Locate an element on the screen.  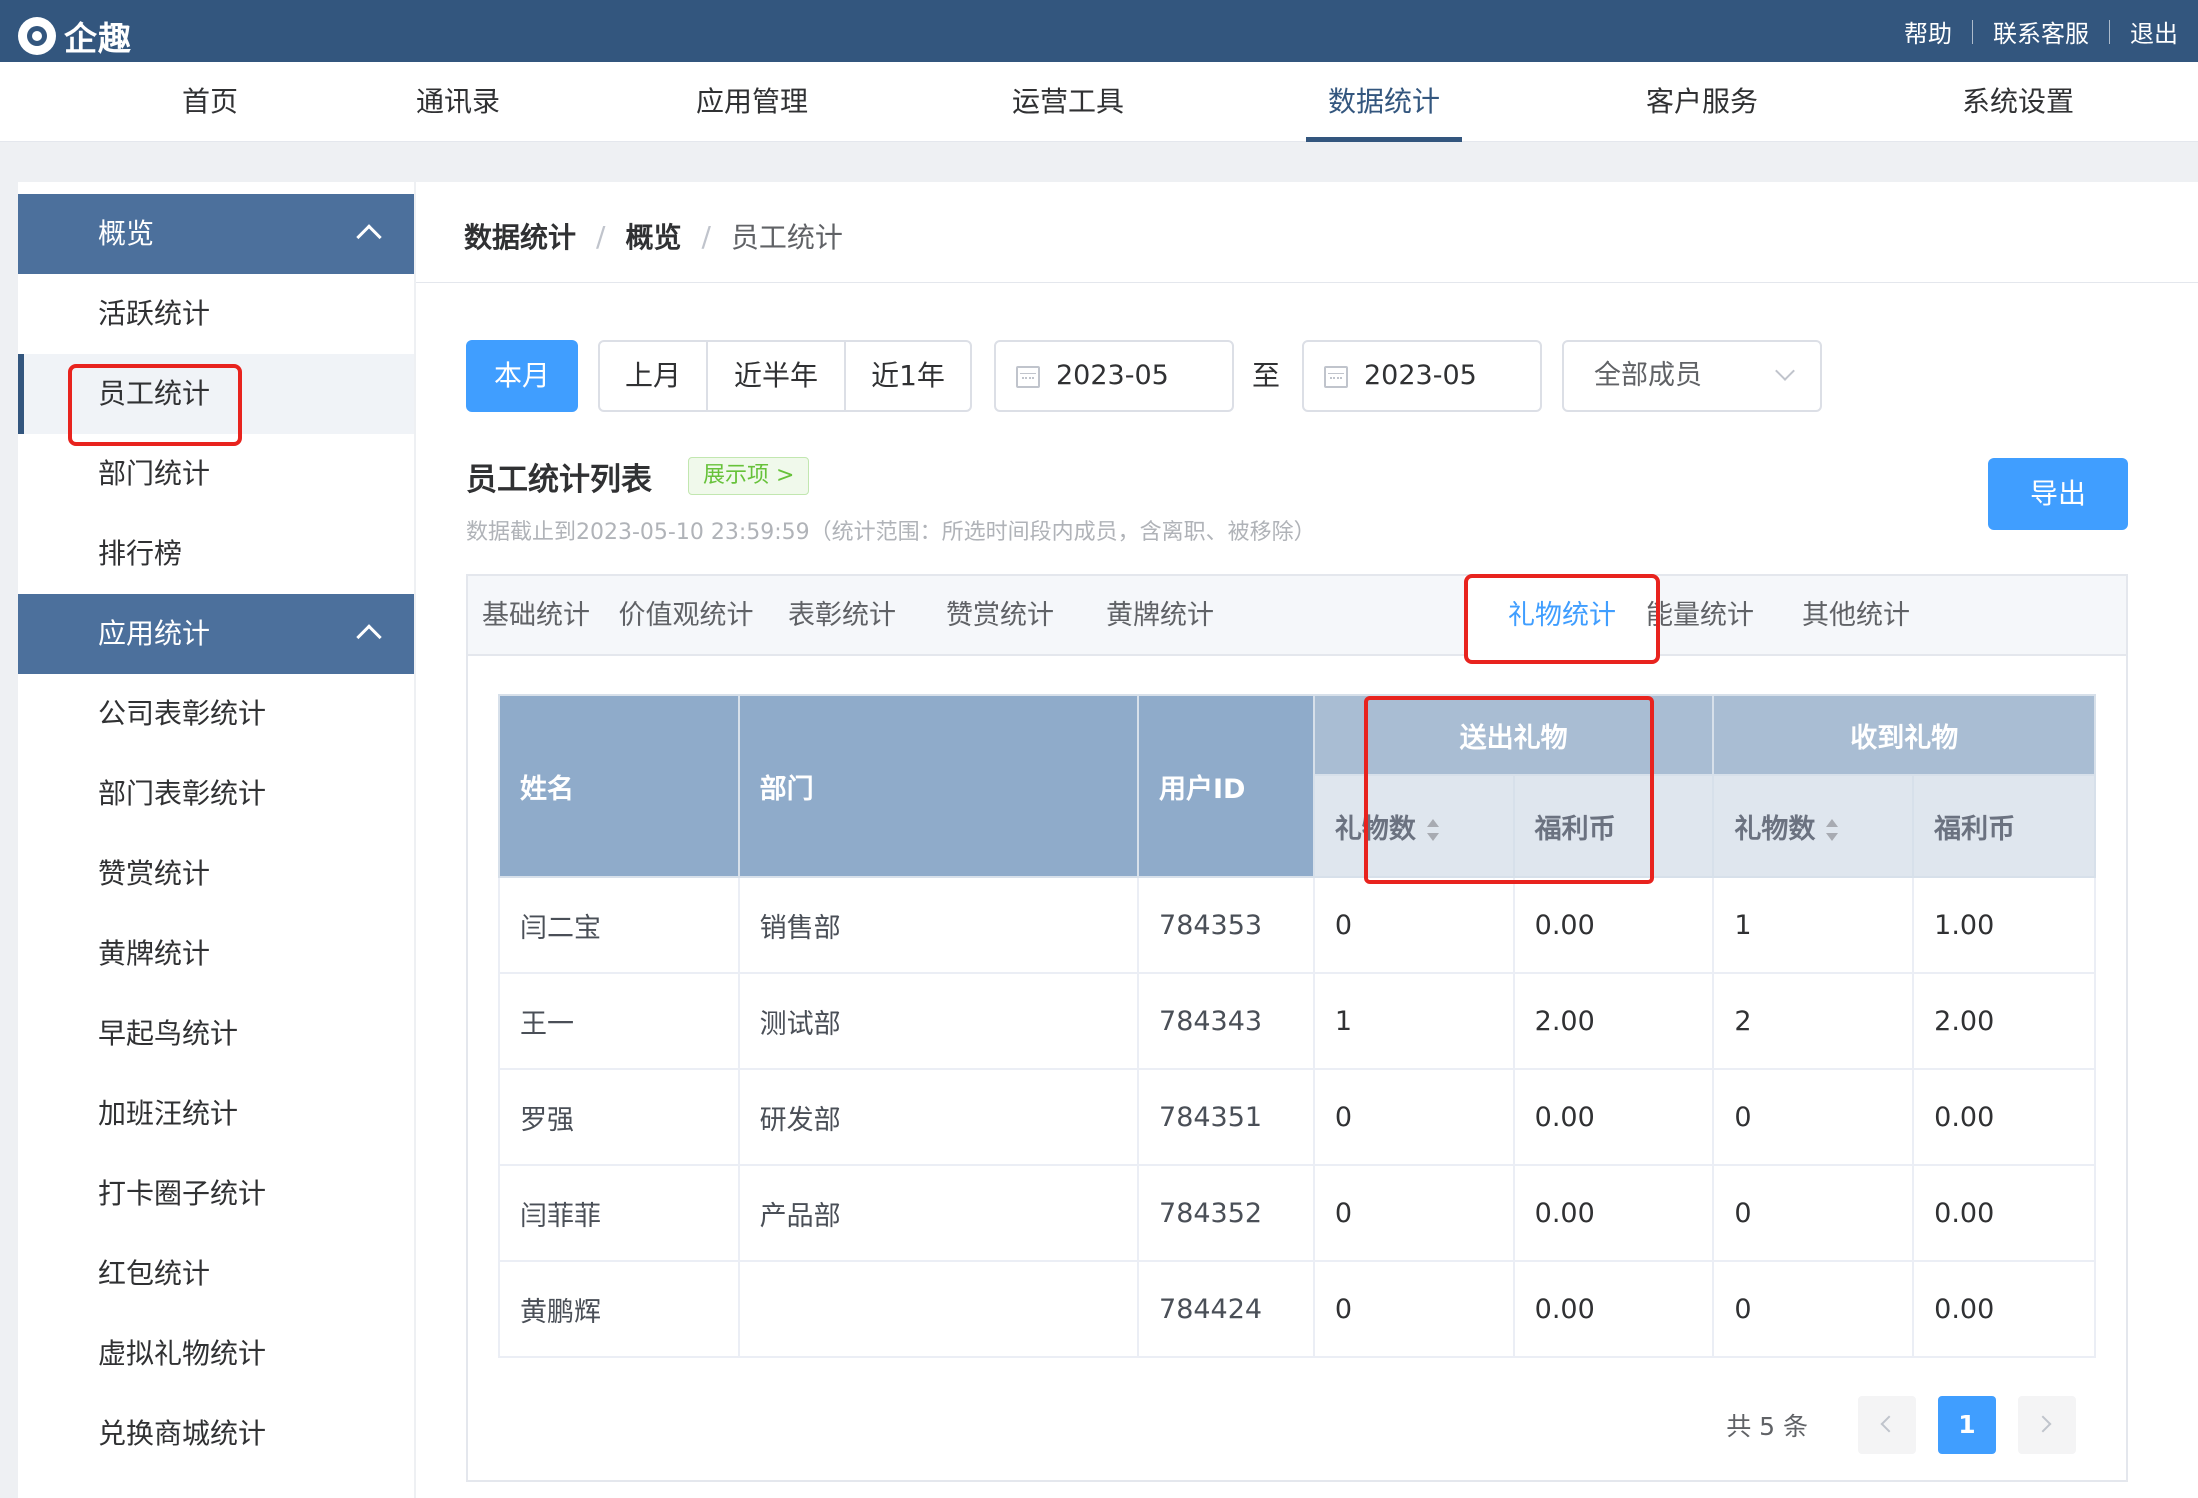
date-range-to-label: 至 is located at coordinates (1266, 375).